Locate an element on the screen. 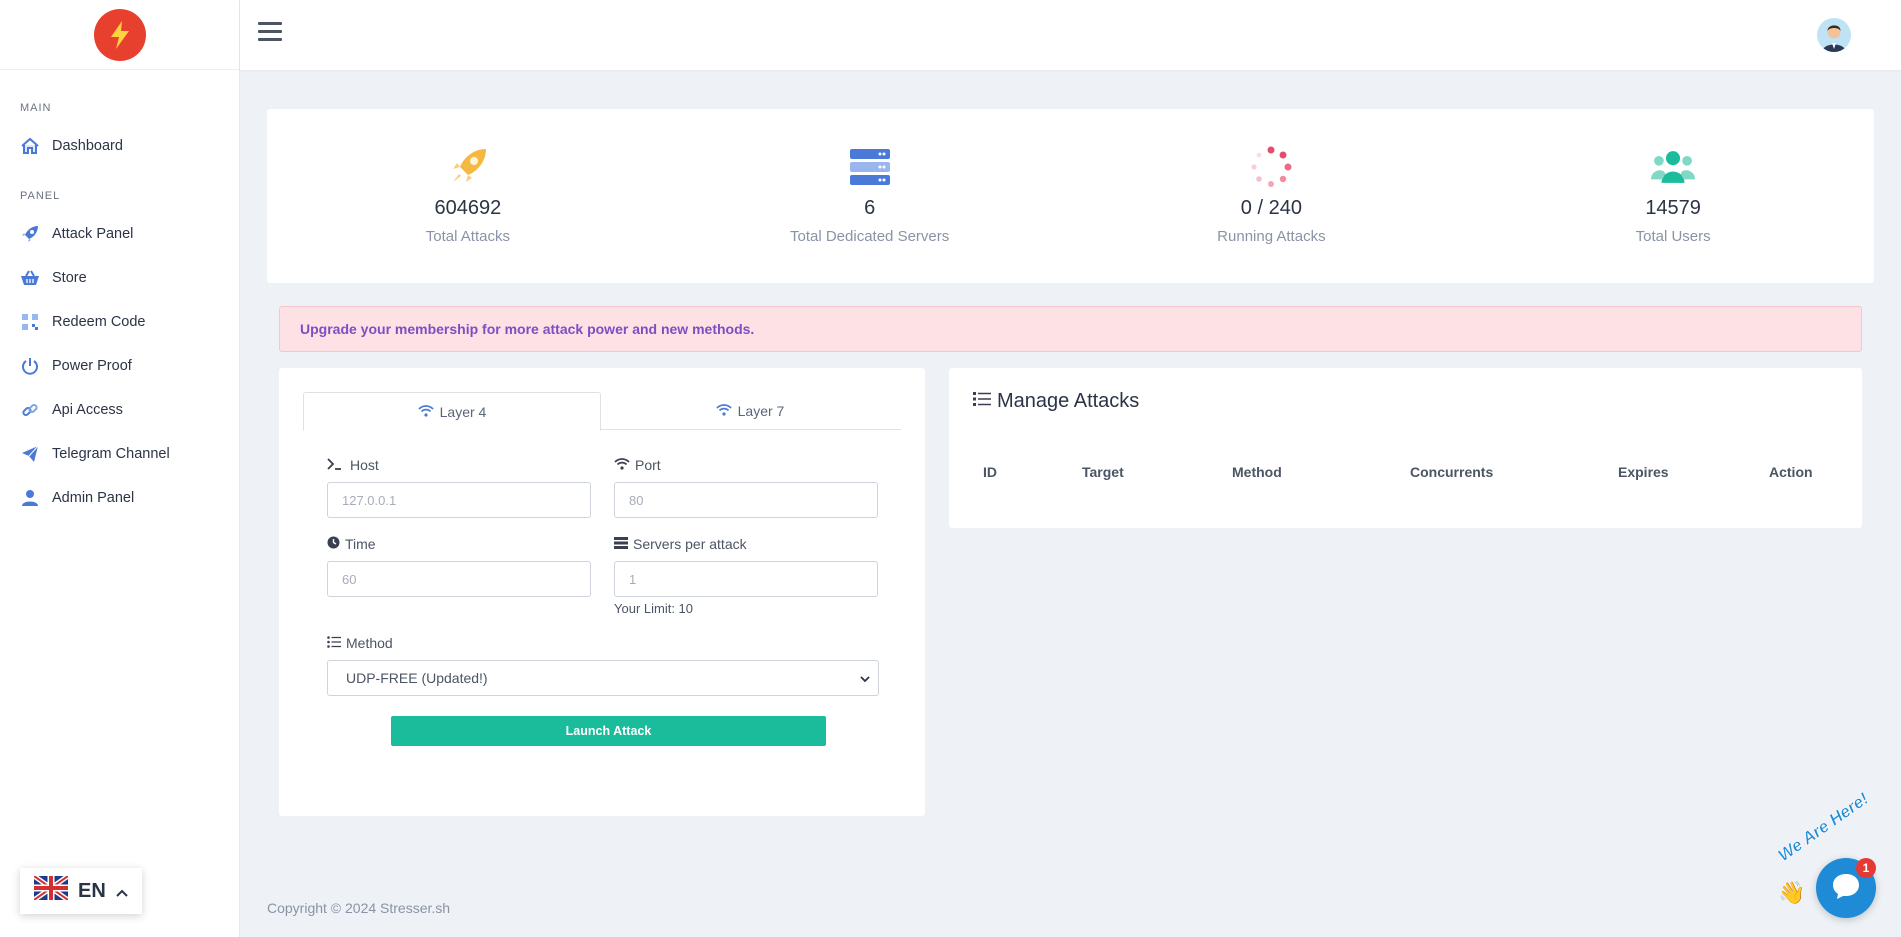  port-field: Port is located at coordinates (746, 487).